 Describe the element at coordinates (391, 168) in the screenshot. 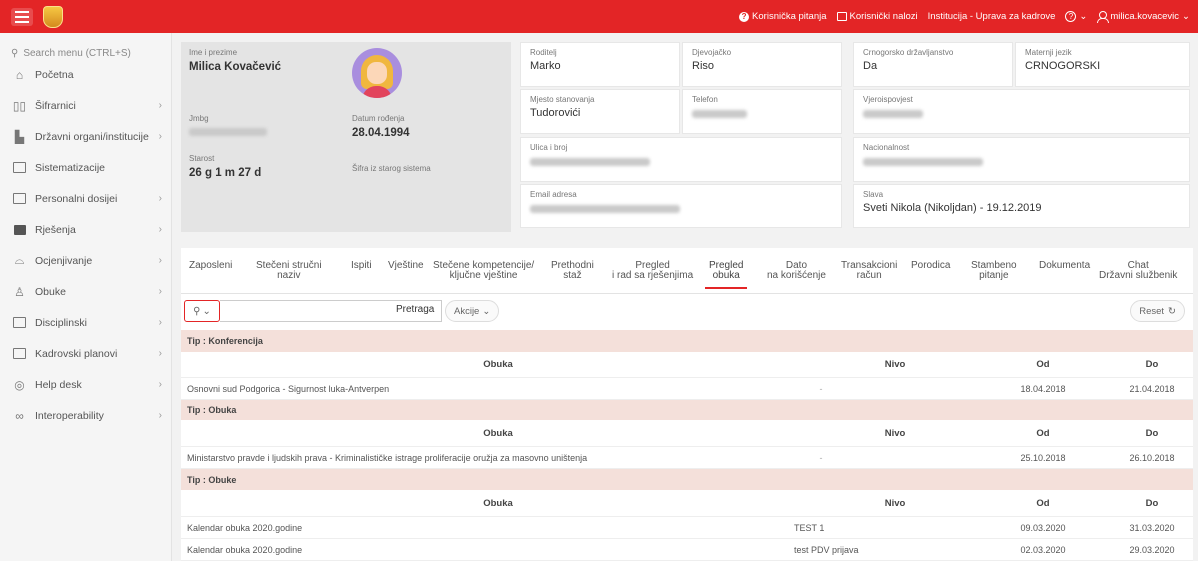

I see `old-code-label: Šifra iz starog sistema` at that location.